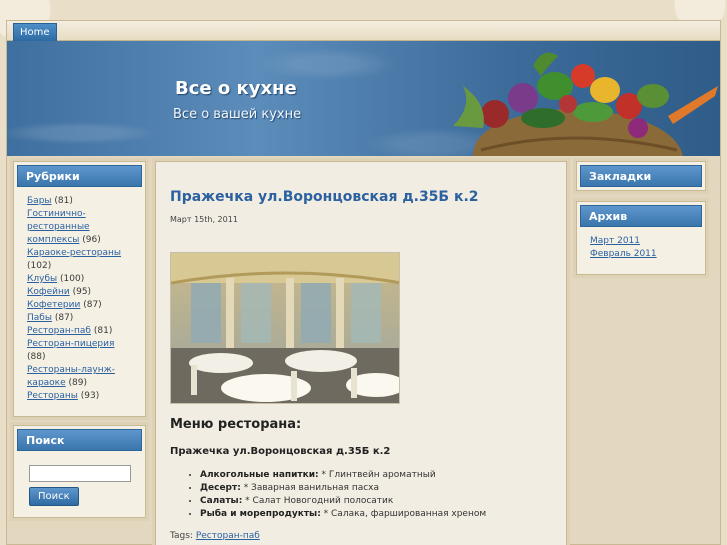 The image size is (727, 545). I want to click on category-item: Гостинично-ресторанные комплексы (96), so click(79, 227).